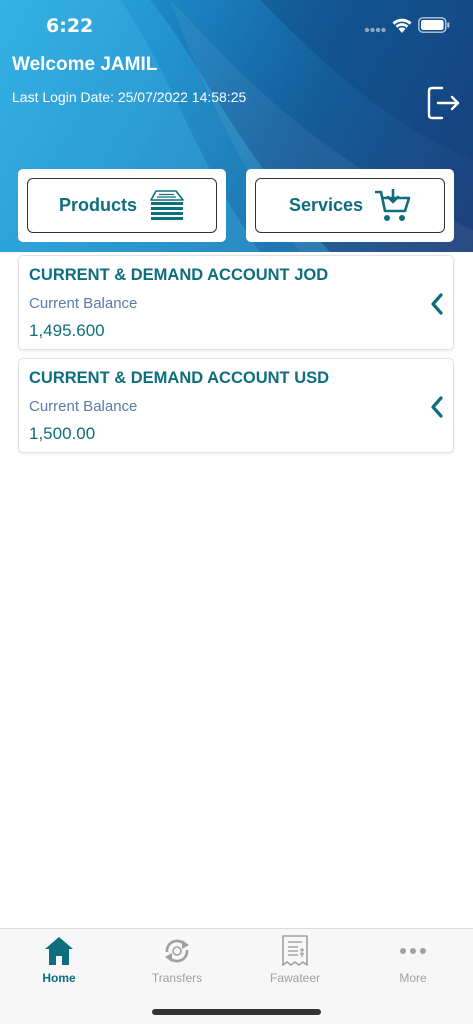 Image resolution: width=473 pixels, height=1024 pixels. What do you see at coordinates (167, 204) in the screenshot?
I see `products-stack-icon` at bounding box center [167, 204].